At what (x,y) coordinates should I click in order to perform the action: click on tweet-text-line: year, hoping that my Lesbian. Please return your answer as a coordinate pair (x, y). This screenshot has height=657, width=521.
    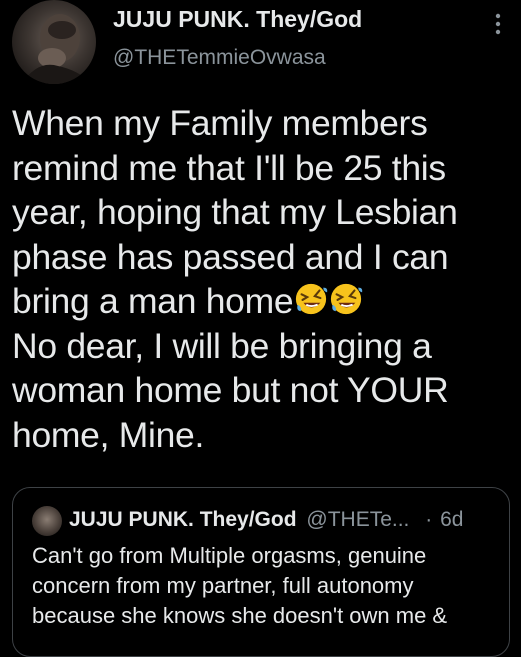
    Looking at the image, I should click on (235, 212).